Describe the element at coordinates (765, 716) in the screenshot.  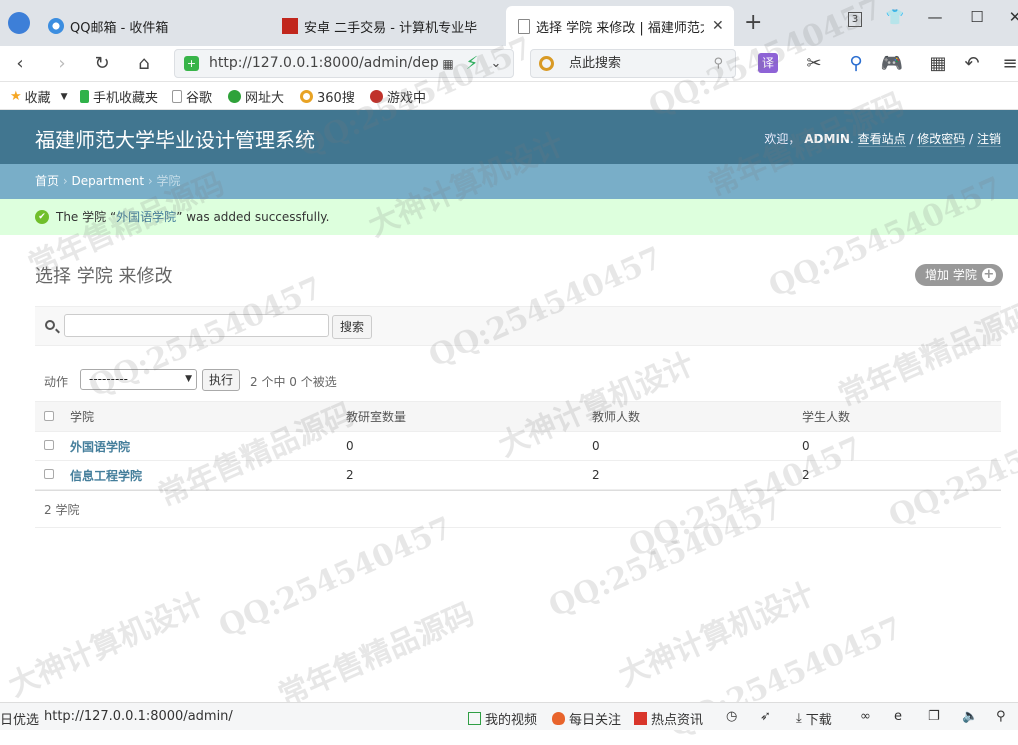
I see `rocket-icon: ➶` at that location.